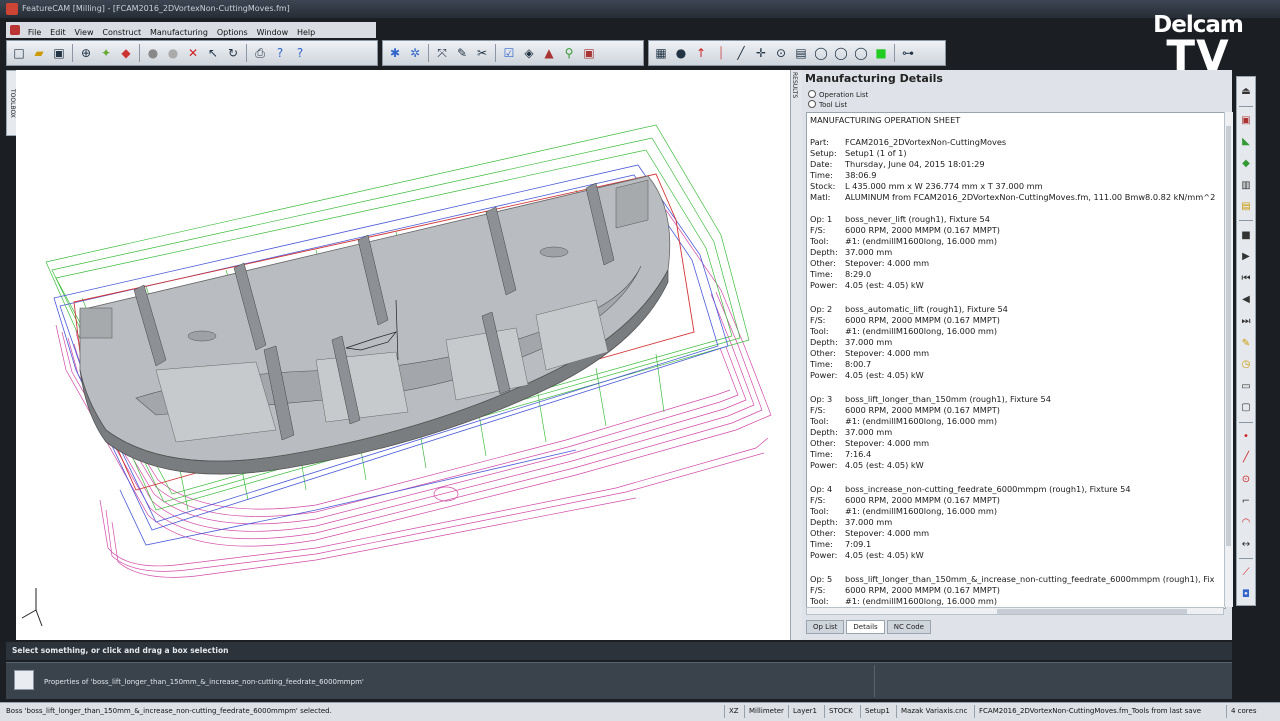 This screenshot has height=721, width=1280. What do you see at coordinates (58, 31) in the screenshot?
I see `menu-edit: Edit` at bounding box center [58, 31].